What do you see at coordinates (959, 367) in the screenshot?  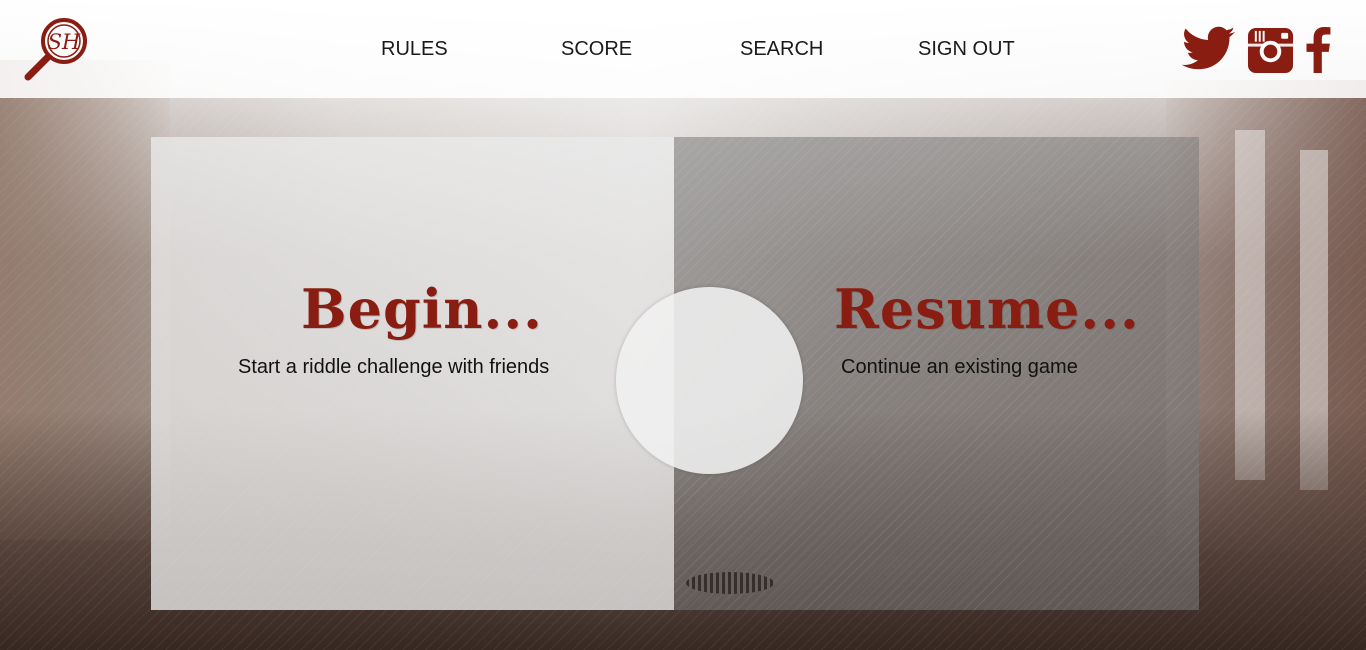 I see `resume-subtitle: Continue an existing game` at bounding box center [959, 367].